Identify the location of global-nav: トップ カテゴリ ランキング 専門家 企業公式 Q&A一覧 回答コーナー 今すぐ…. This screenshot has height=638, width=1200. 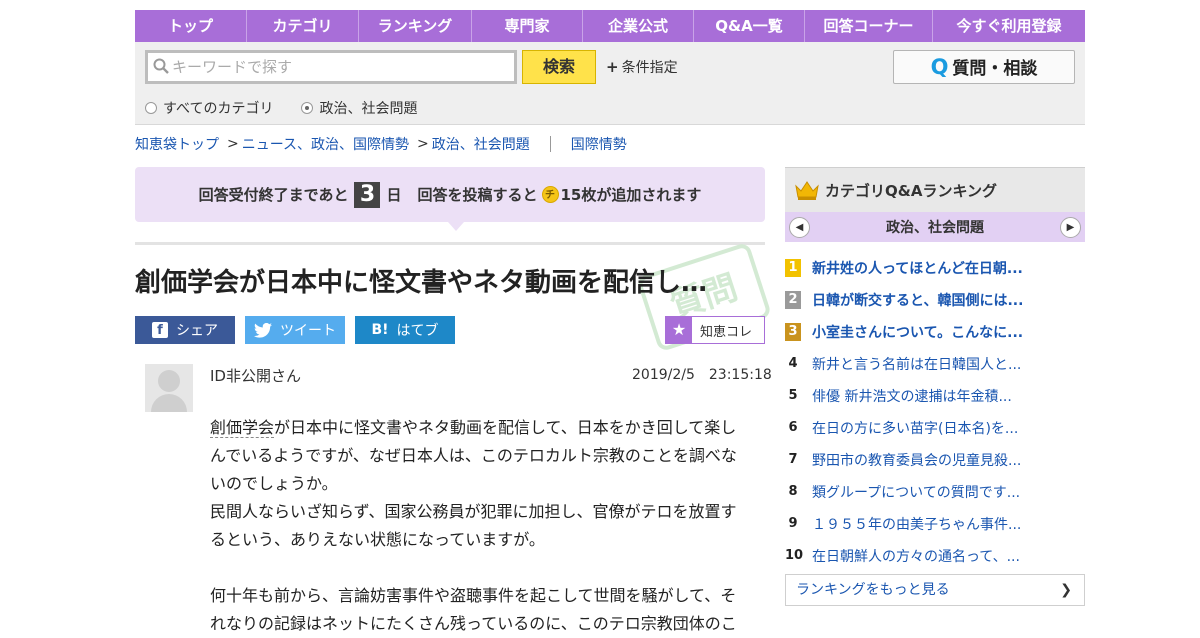
(610, 26).